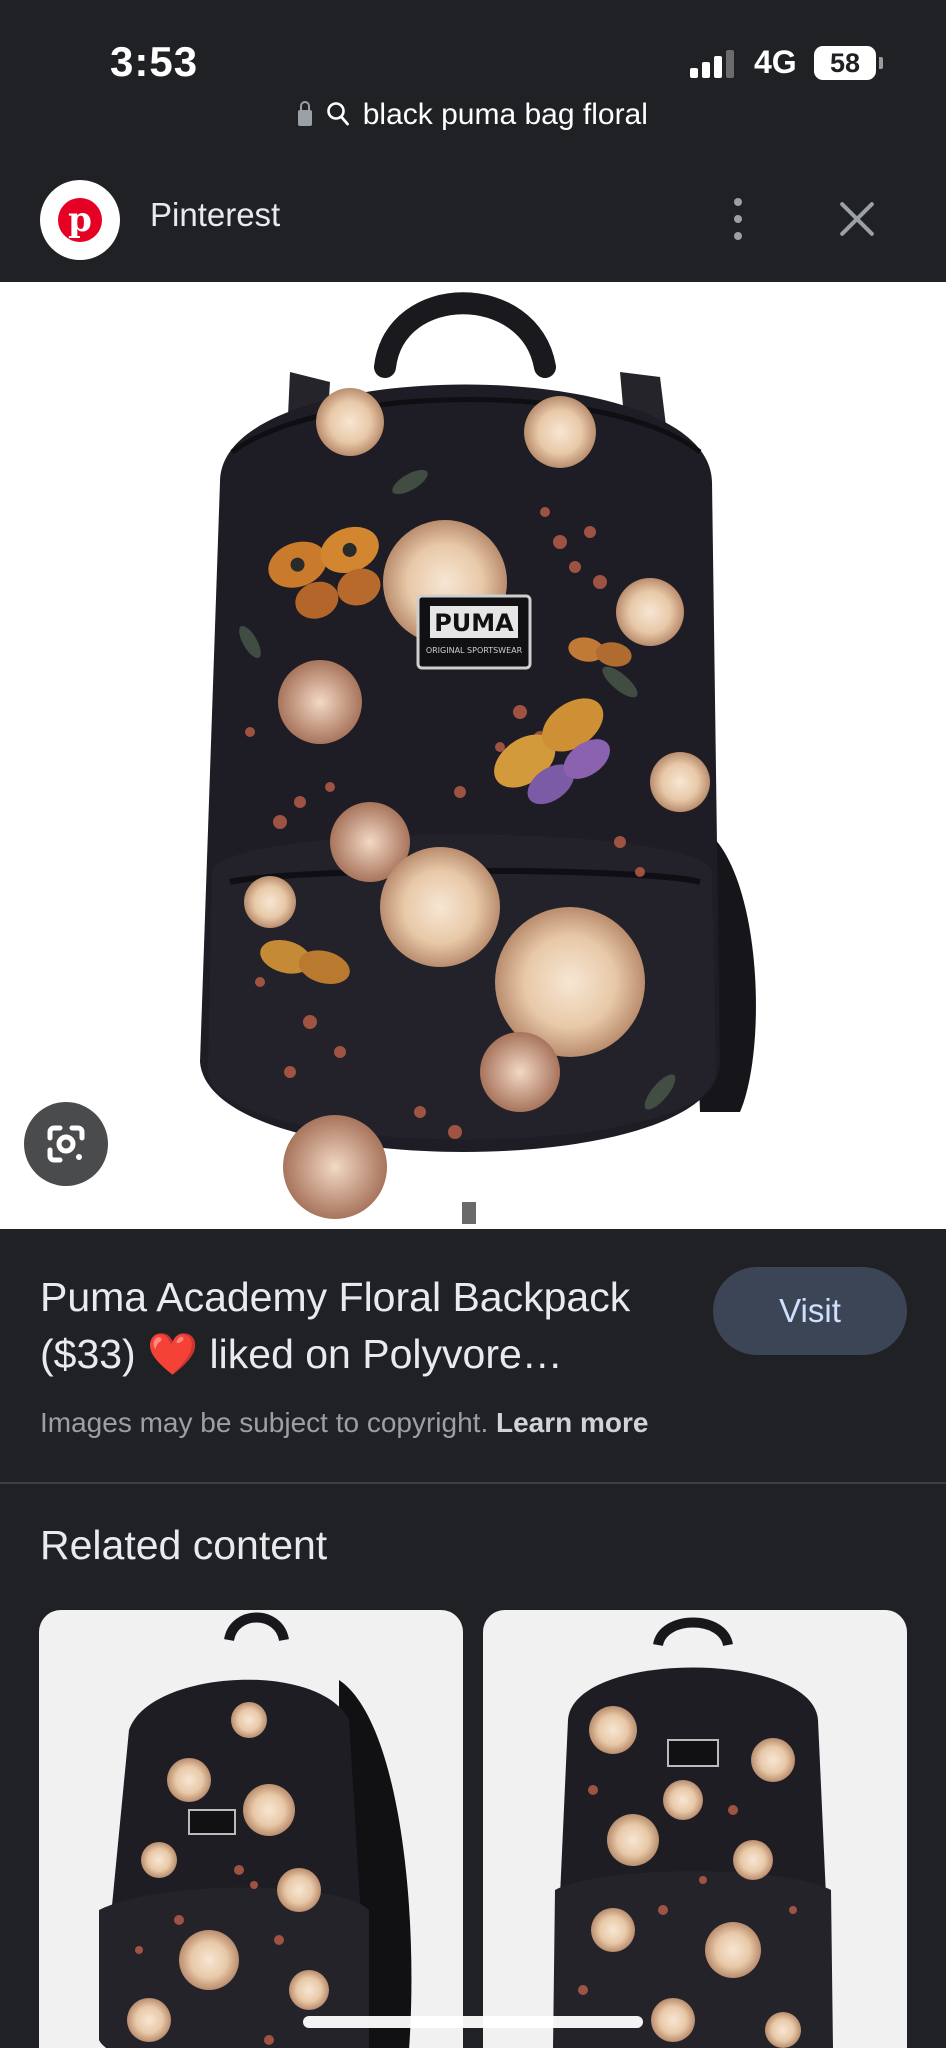 This screenshot has height=2048, width=946. Describe the element at coordinates (255, 1830) in the screenshot. I see `related-image-side-view` at that location.